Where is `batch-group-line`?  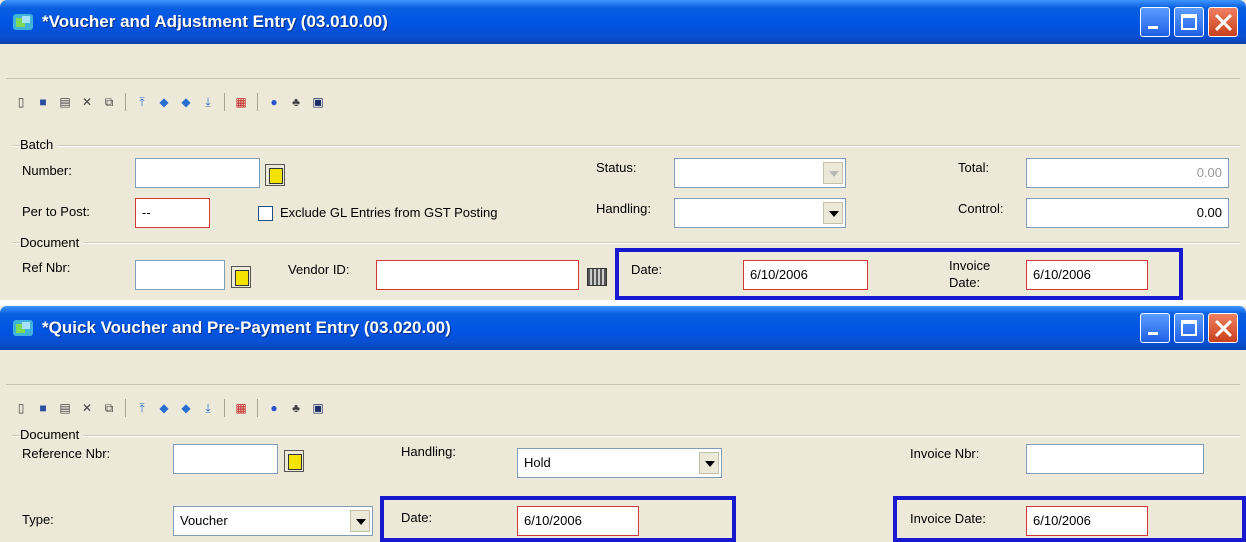 batch-group-line is located at coordinates (626, 146).